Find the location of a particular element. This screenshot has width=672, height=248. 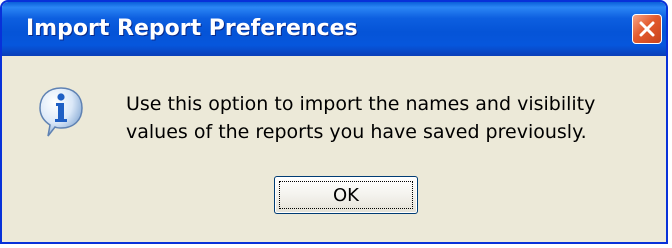

close-icon is located at coordinates (647, 29).